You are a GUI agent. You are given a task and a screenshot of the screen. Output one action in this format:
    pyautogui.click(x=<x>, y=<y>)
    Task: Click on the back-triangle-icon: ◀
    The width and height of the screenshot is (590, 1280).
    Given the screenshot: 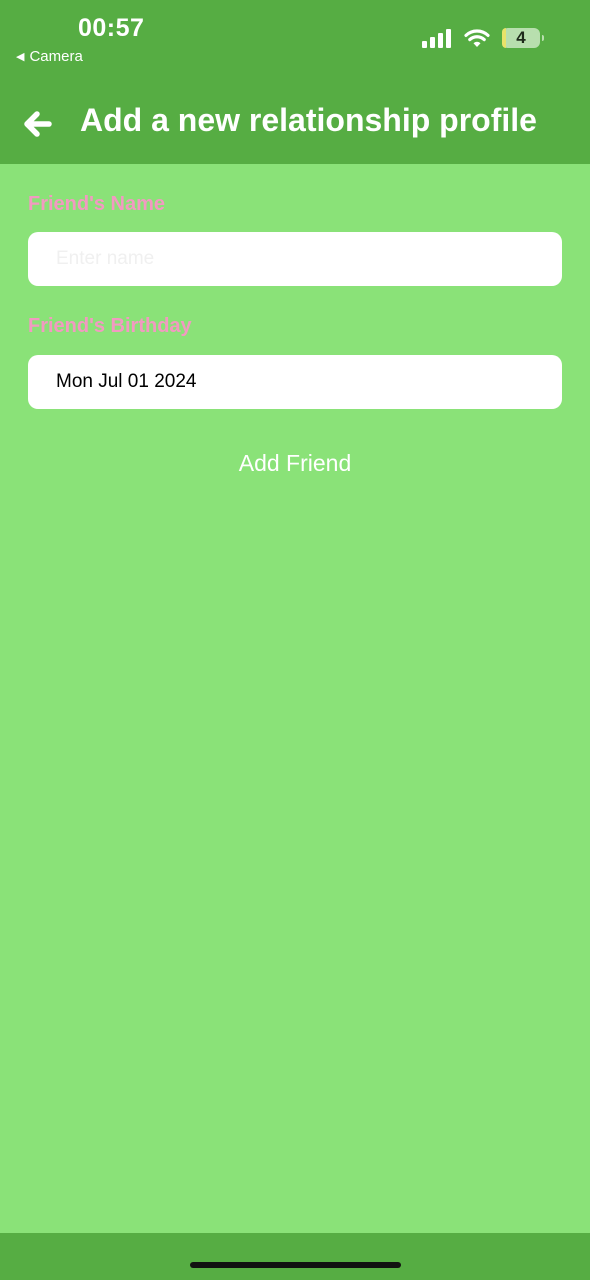 What is the action you would take?
    pyautogui.click(x=20, y=57)
    